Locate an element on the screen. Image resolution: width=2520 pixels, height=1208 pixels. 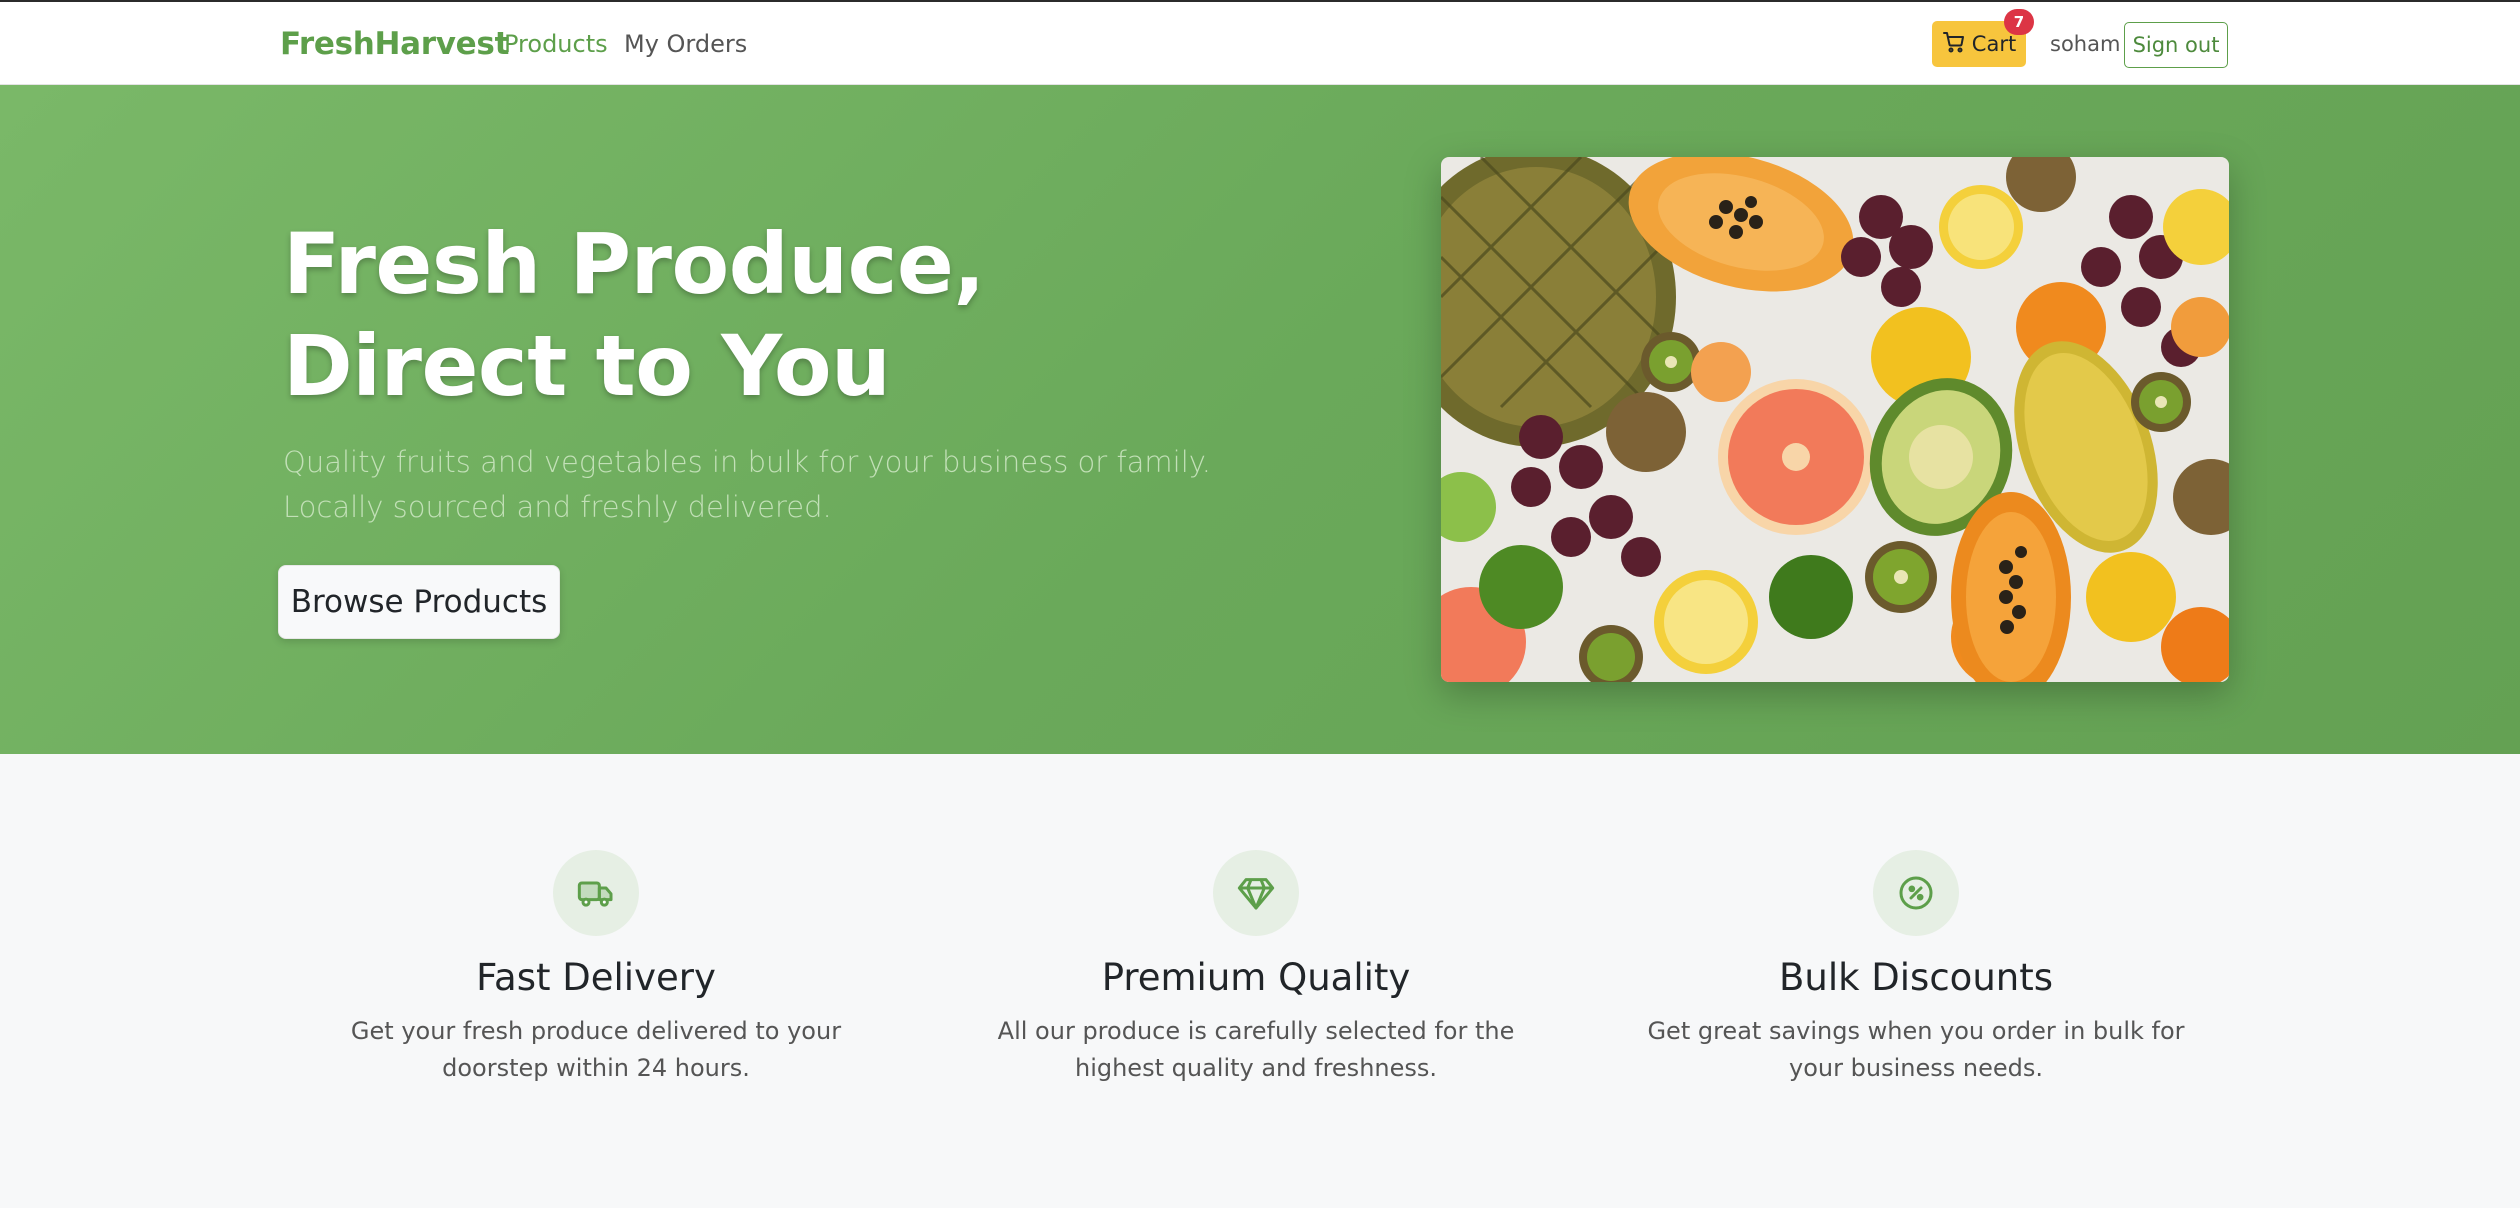
cart-icon is located at coordinates (1954, 44).